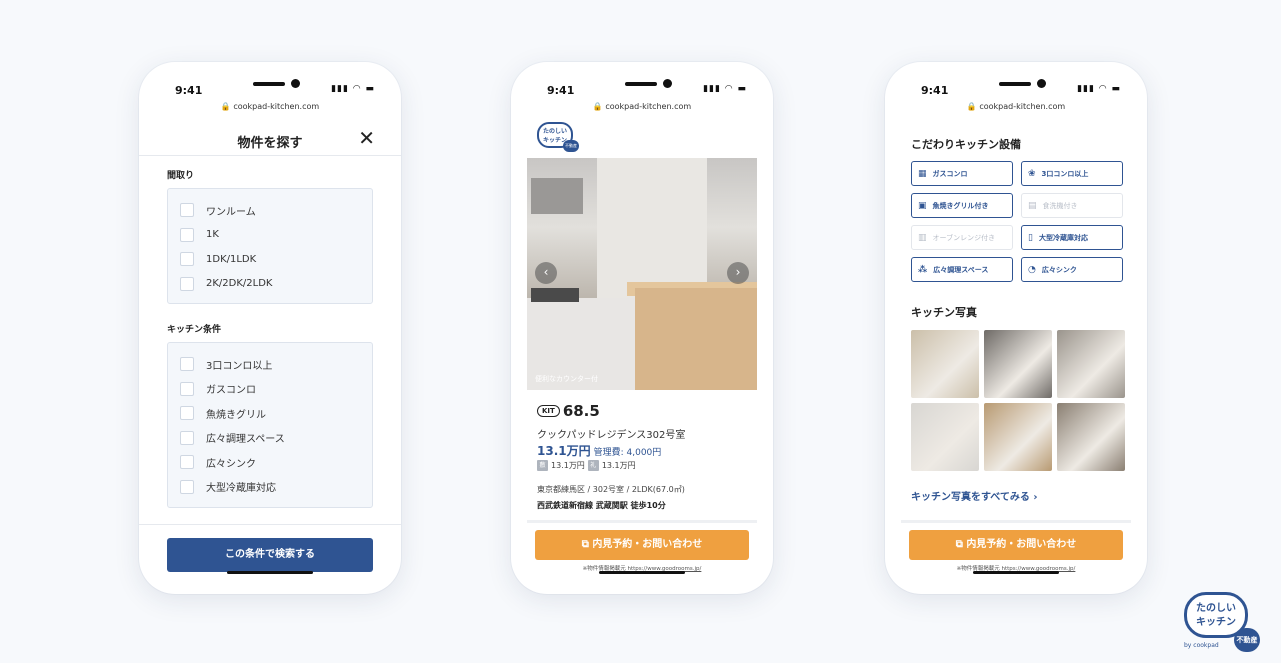 The width and height of the screenshot is (1281, 663). I want to click on station-access: 西武鉄道新宿線 武蔵関駅 徒歩10分, so click(601, 505).